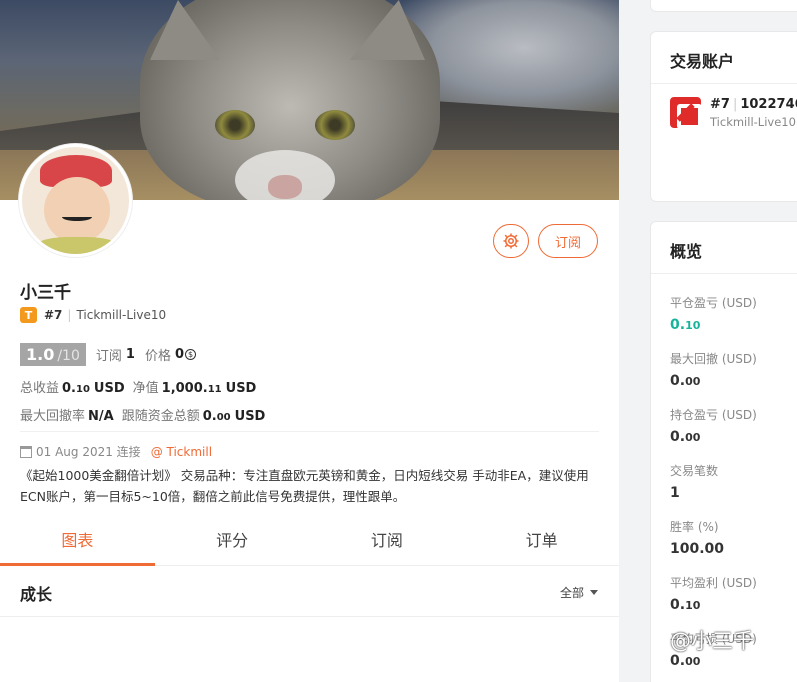 Image resolution: width=797 pixels, height=682 pixels. What do you see at coordinates (101, 416) in the screenshot?
I see `max-drawdown-value: N/A` at bounding box center [101, 416].